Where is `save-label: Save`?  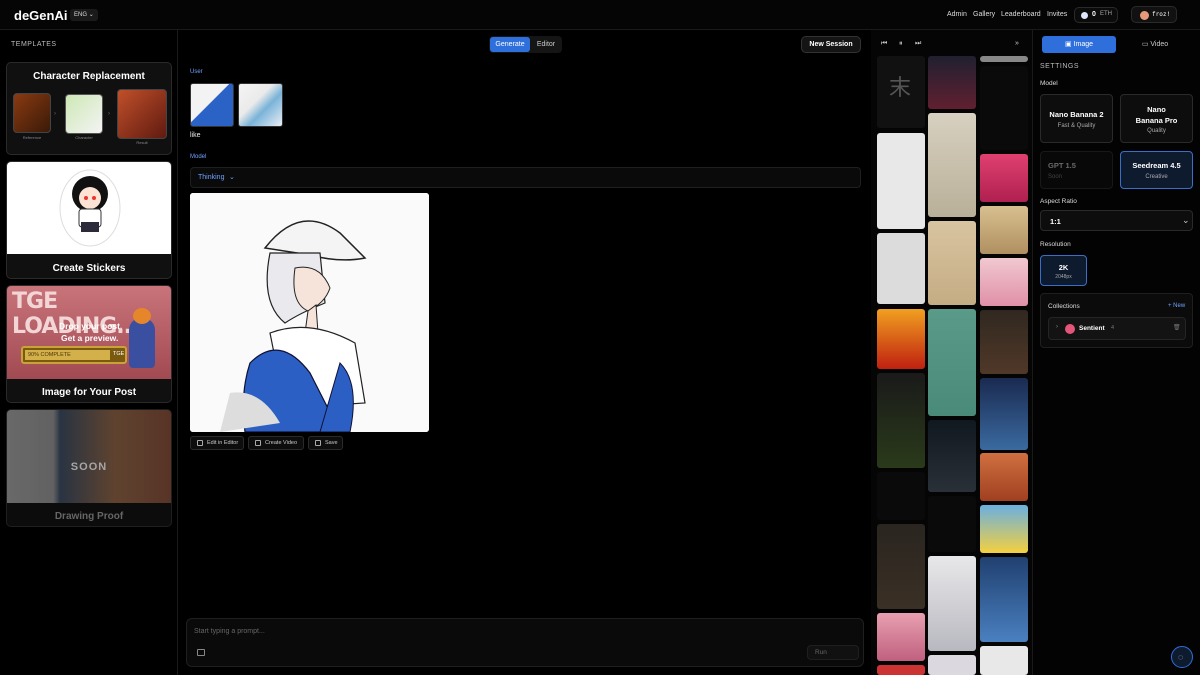 save-label: Save is located at coordinates (331, 443).